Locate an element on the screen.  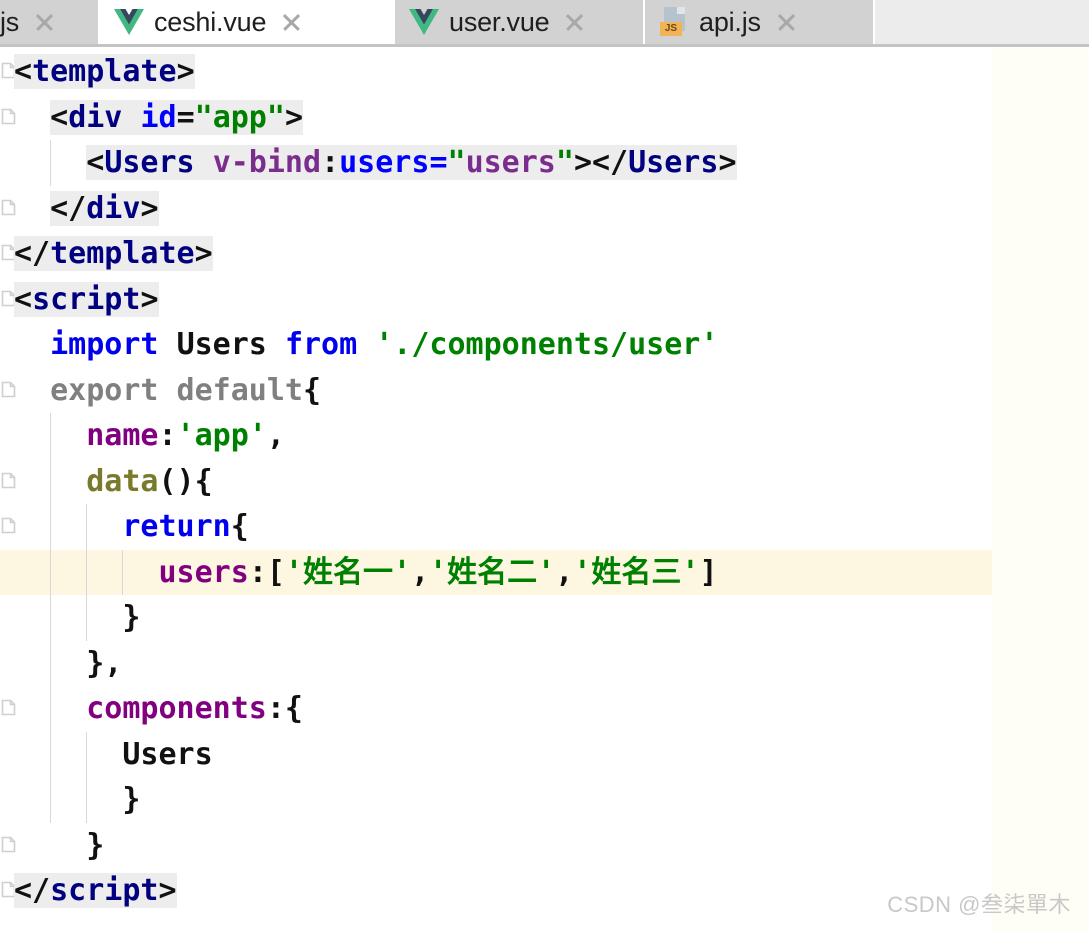
code-token: (){ is located at coordinates (185, 481).